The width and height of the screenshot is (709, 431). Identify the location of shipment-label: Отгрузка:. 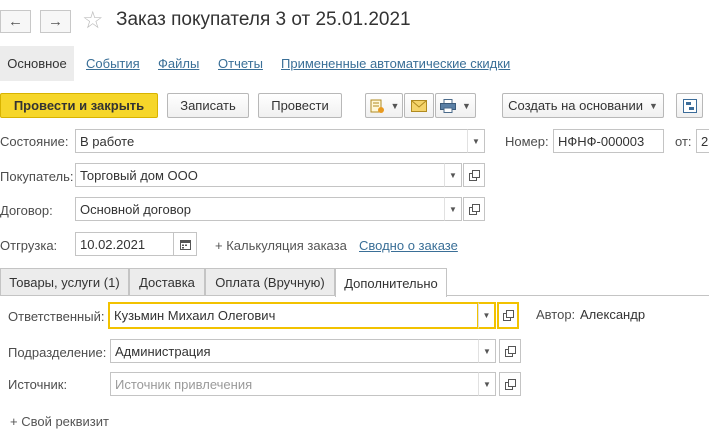
(29, 245).